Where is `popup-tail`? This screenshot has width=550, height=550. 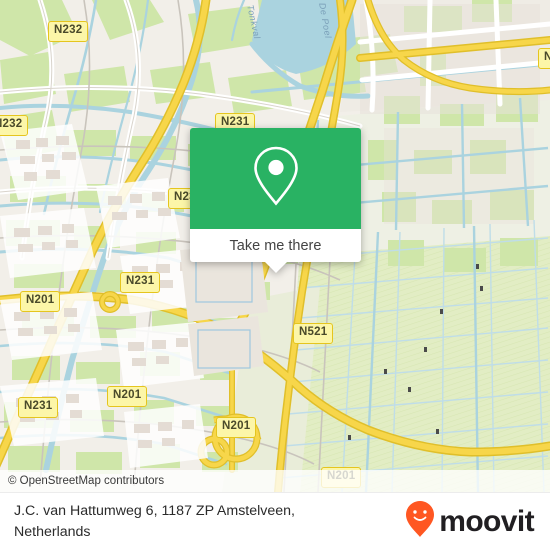
popup-tail is located at coordinates (275, 267).